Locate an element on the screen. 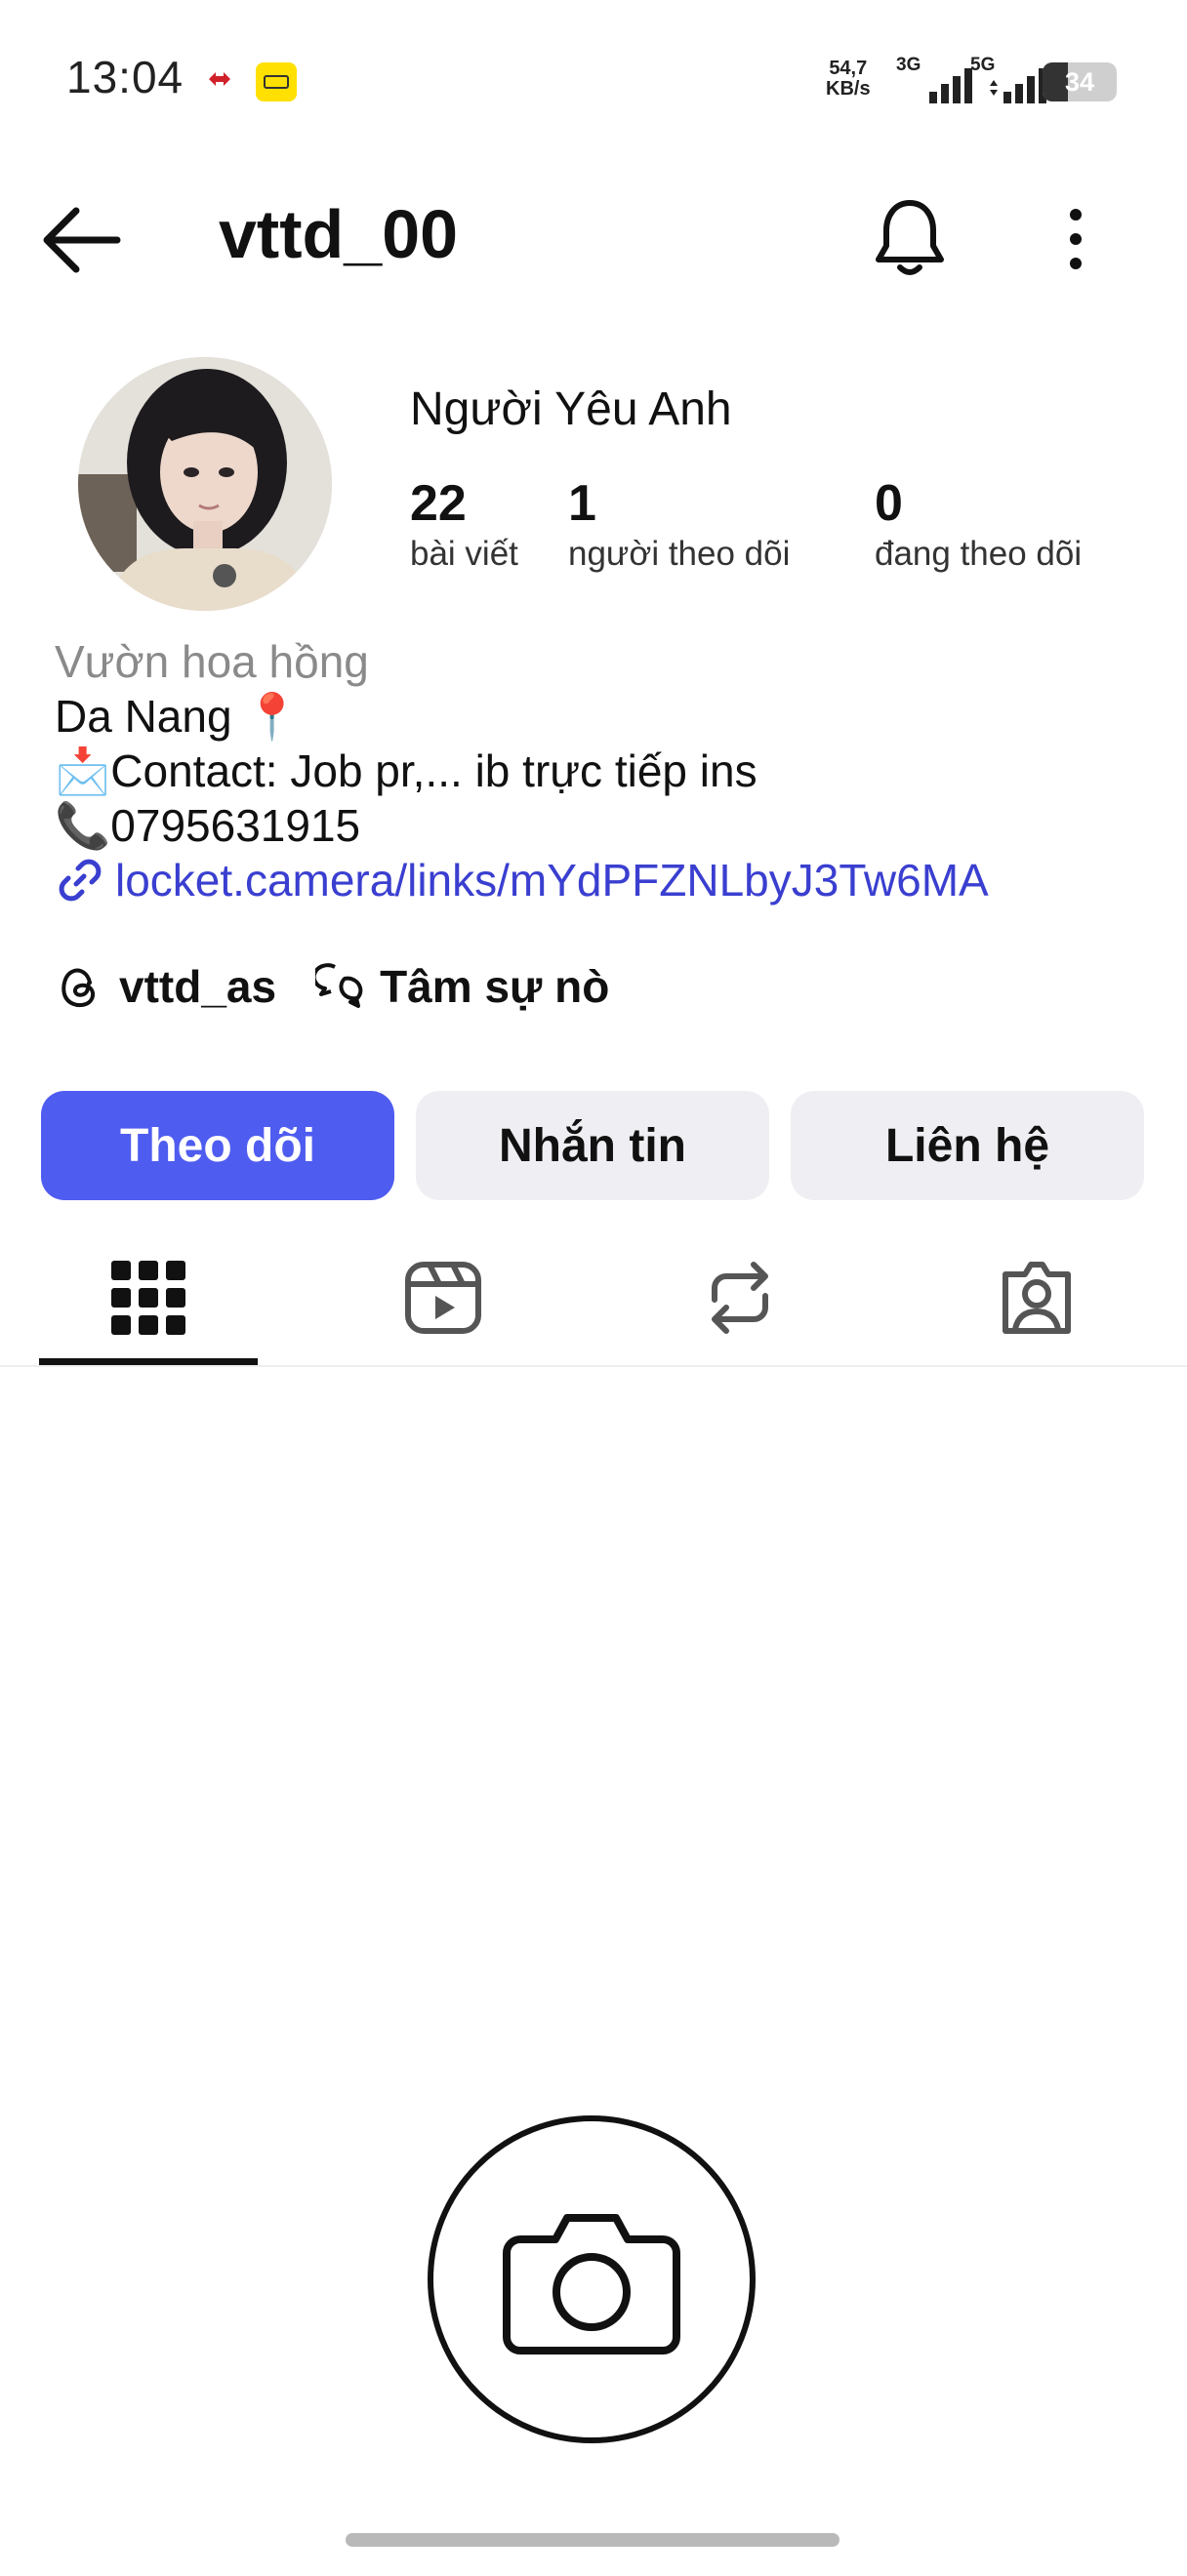 This screenshot has width=1187, height=2576. chat-bubbles-icon is located at coordinates (339, 985).